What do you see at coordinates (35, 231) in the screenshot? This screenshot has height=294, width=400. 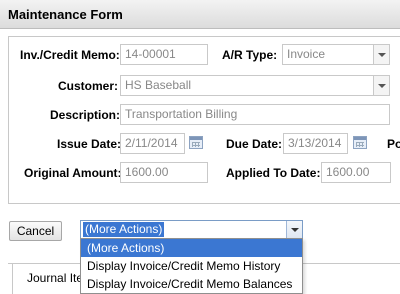 I see `cancel-button: Cancel` at bounding box center [35, 231].